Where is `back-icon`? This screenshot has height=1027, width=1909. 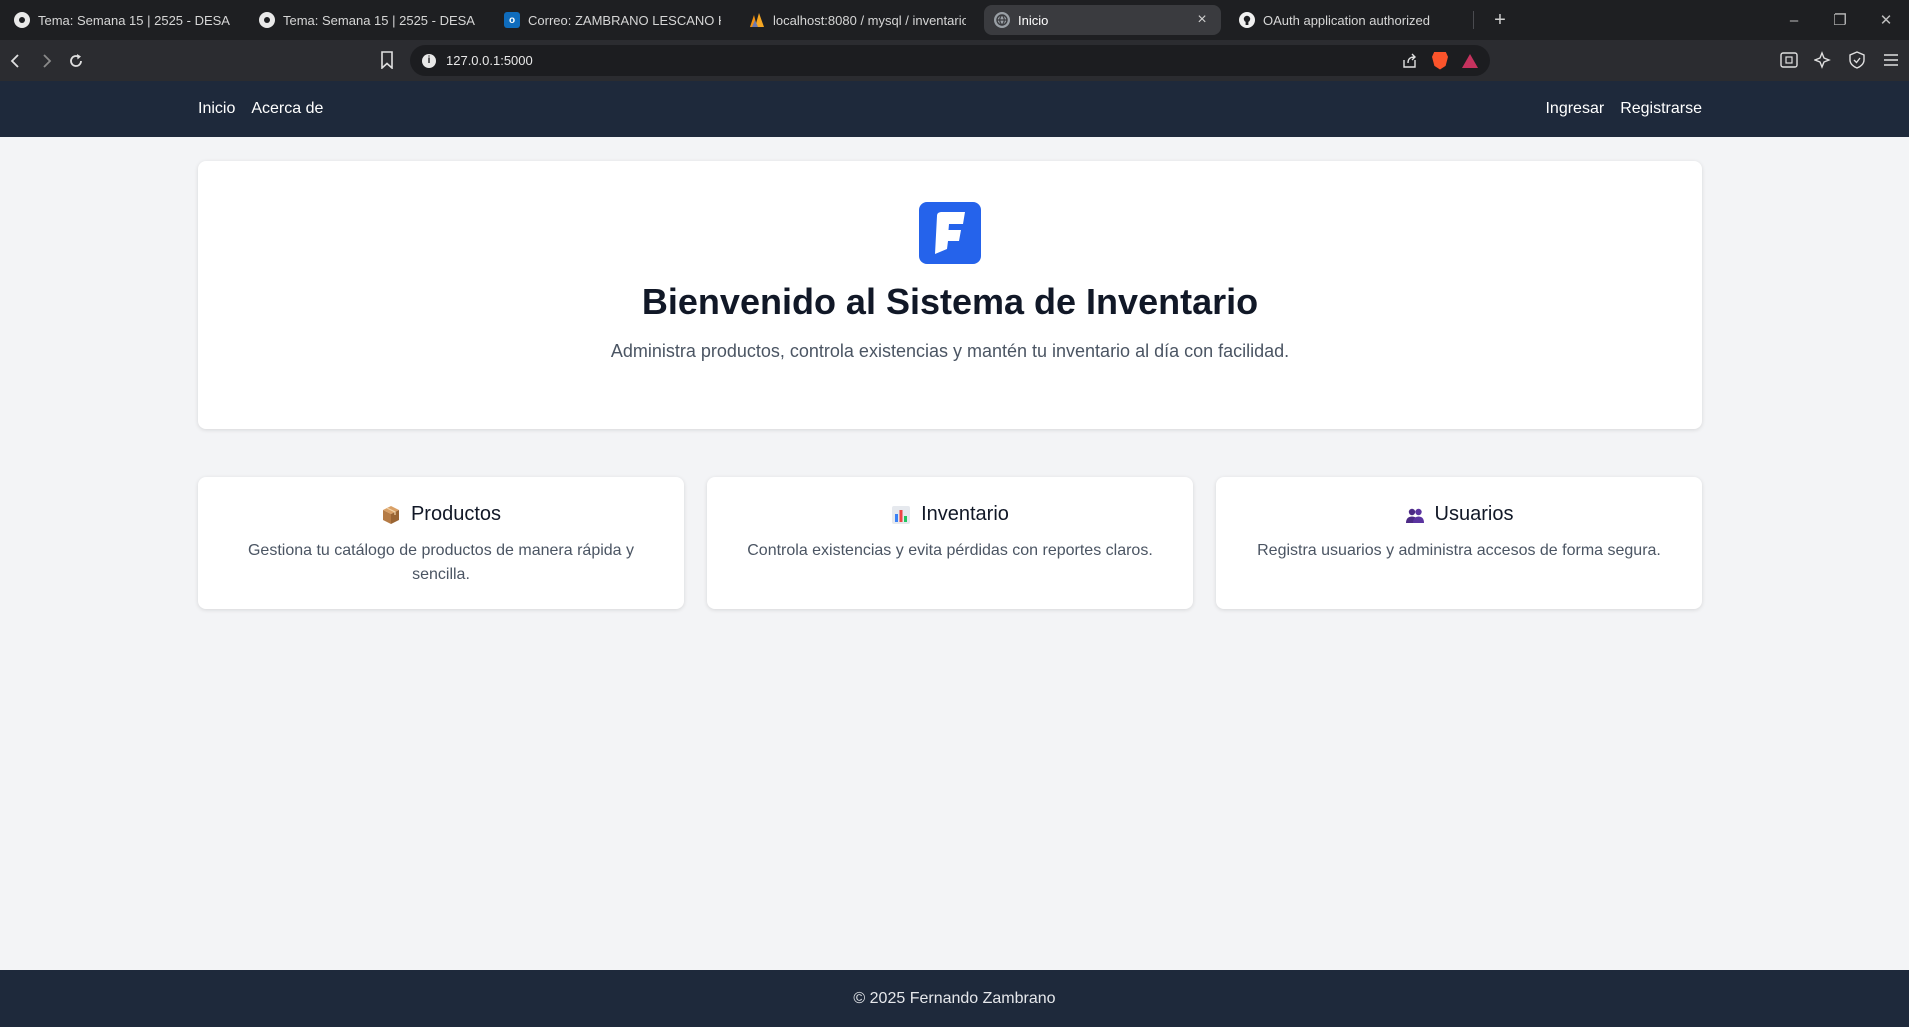
back-icon is located at coordinates (14, 60).